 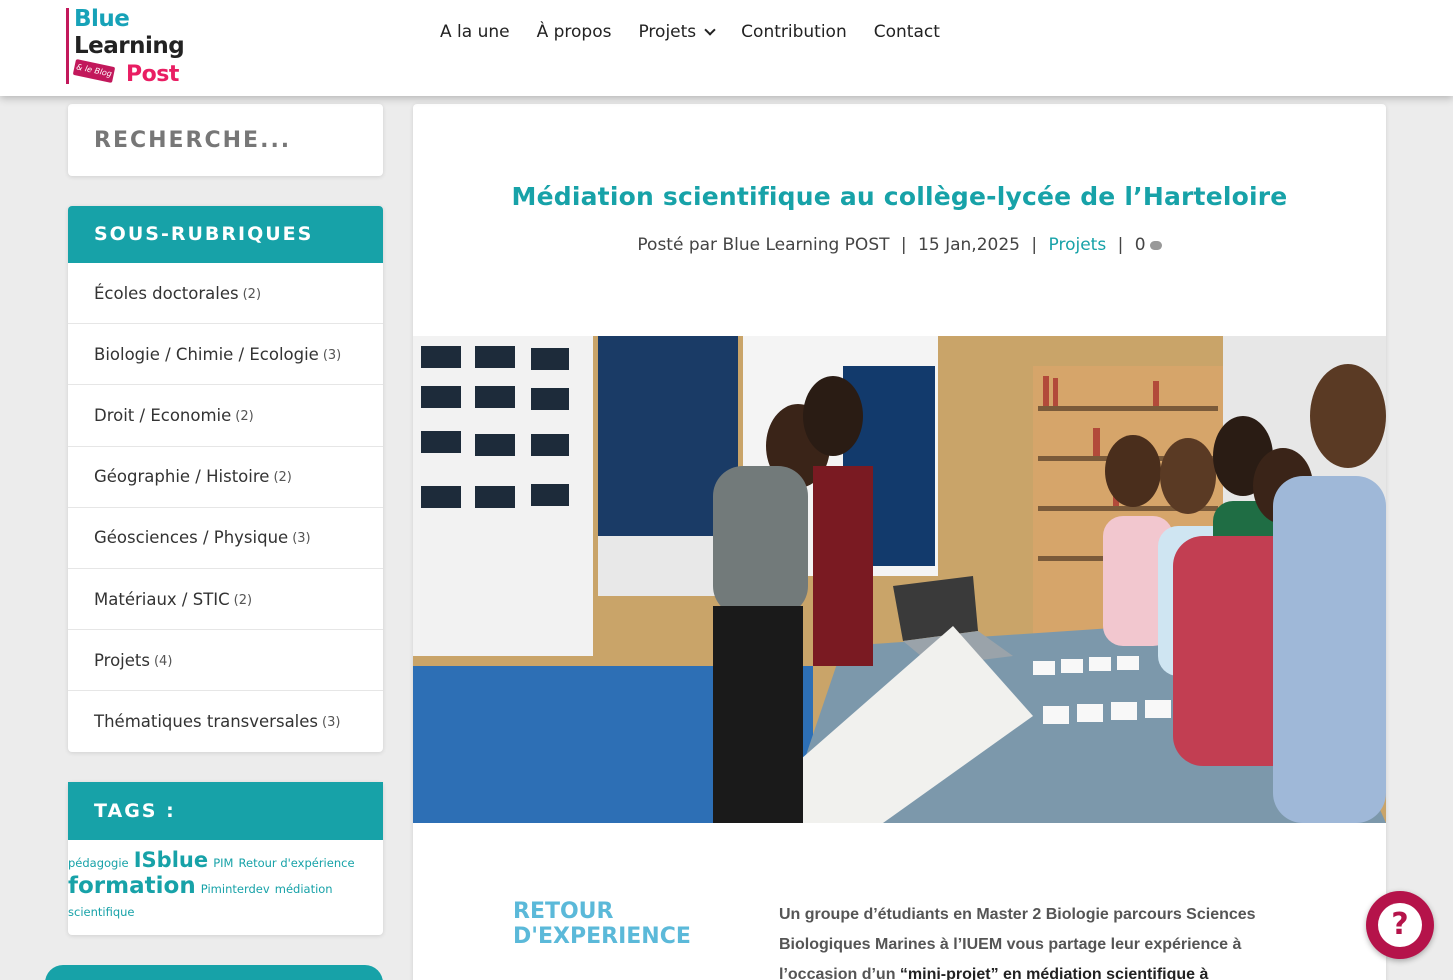 What do you see at coordinates (677, 245) in the screenshot?
I see `posted-by-prefix: Posté par` at bounding box center [677, 245].